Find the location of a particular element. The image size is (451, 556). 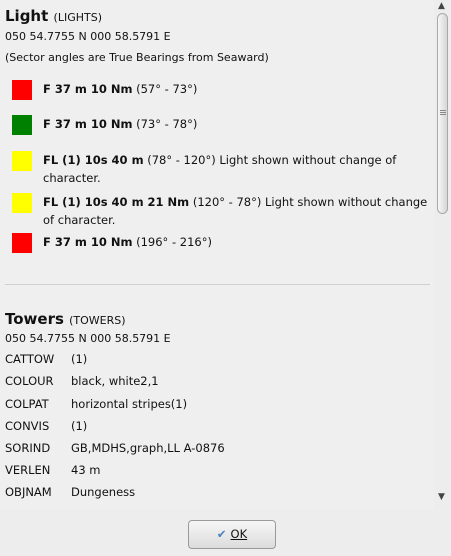

attribute-row: COLPAT horizontal stripes(1) is located at coordinates (96, 404).